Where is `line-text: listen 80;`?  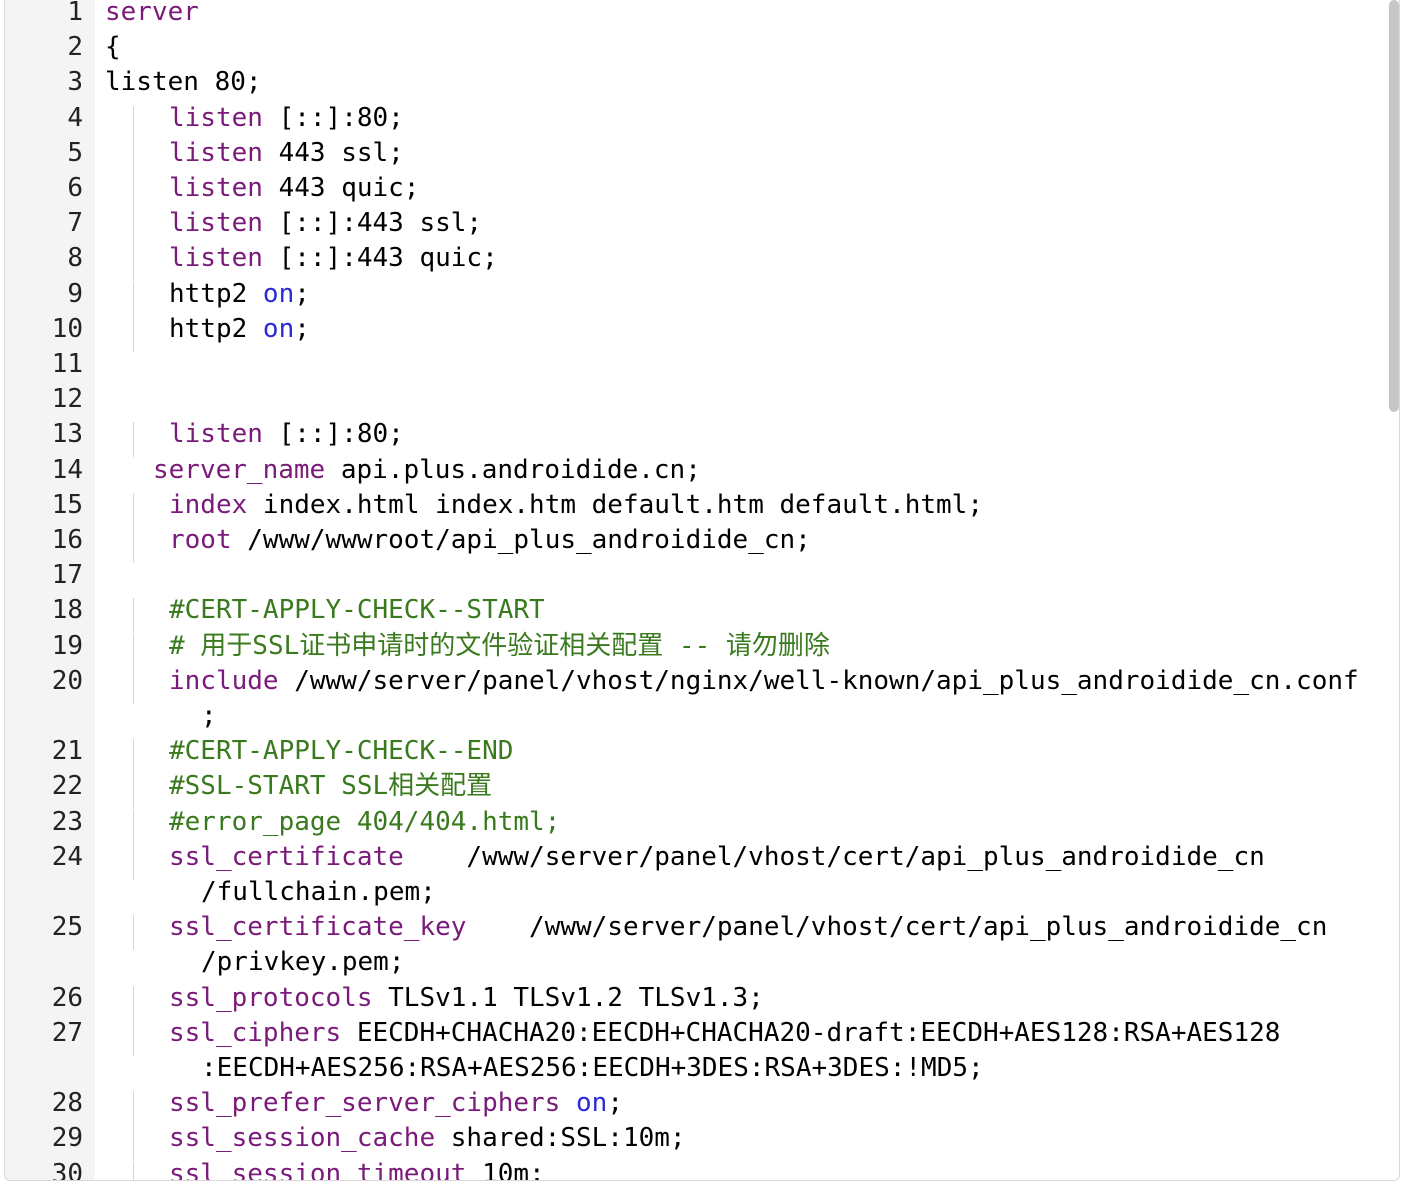 line-text: listen 80; is located at coordinates (183, 82).